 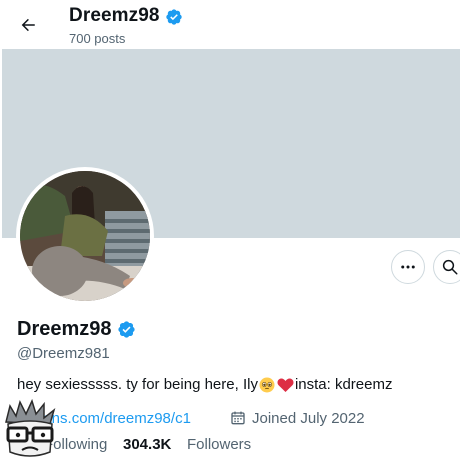 What do you see at coordinates (230, 24) in the screenshot?
I see `profile-header: Dreemz98 700 posts` at bounding box center [230, 24].